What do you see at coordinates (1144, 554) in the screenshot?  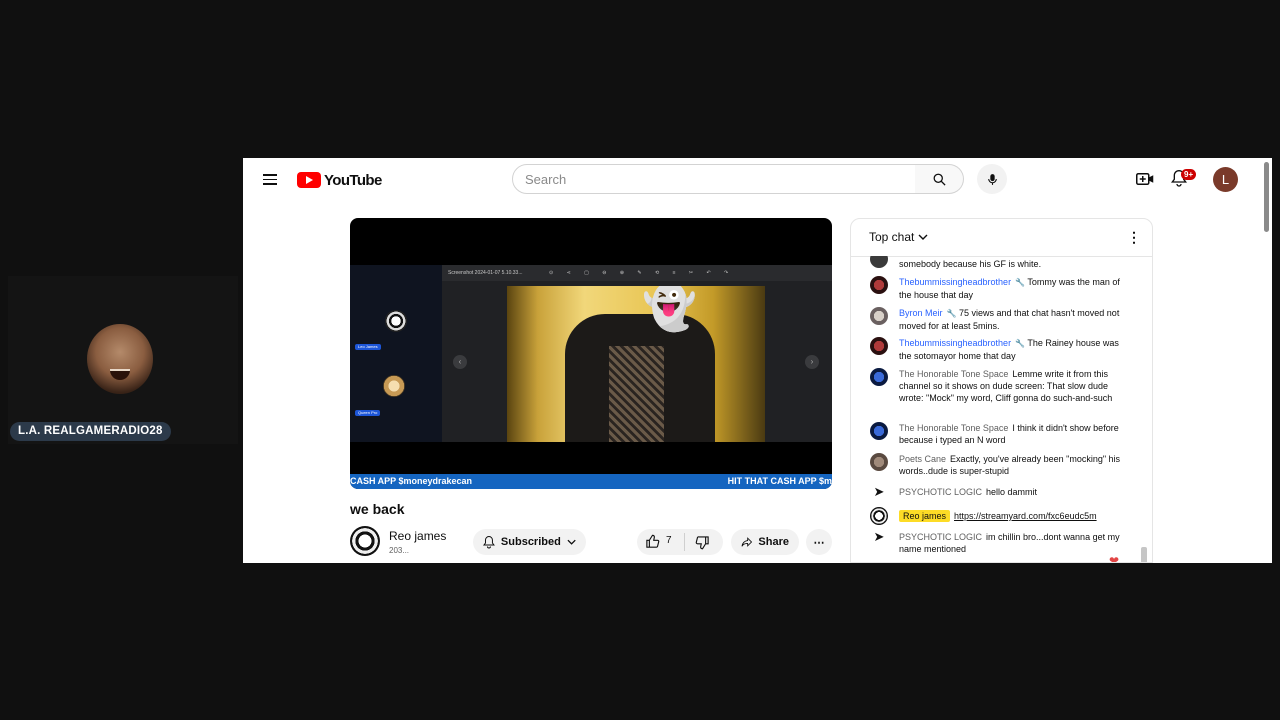 I see `chat-scrollbar` at bounding box center [1144, 554].